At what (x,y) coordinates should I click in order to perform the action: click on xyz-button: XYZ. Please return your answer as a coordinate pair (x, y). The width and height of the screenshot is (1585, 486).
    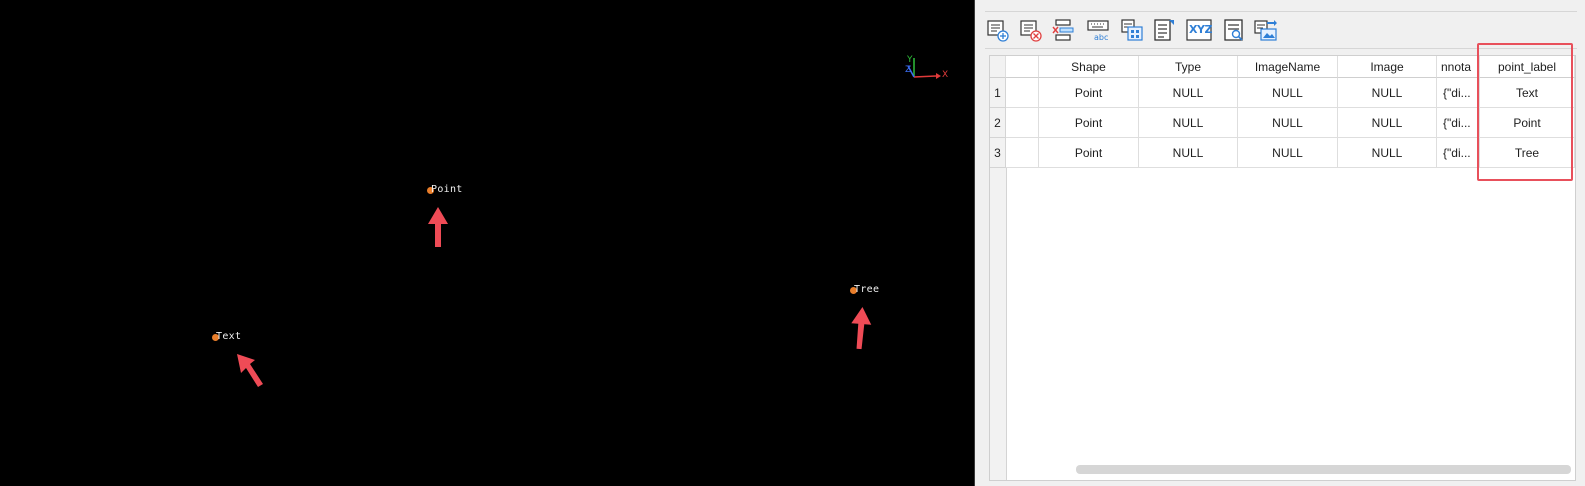
    Looking at the image, I should click on (1199, 30).